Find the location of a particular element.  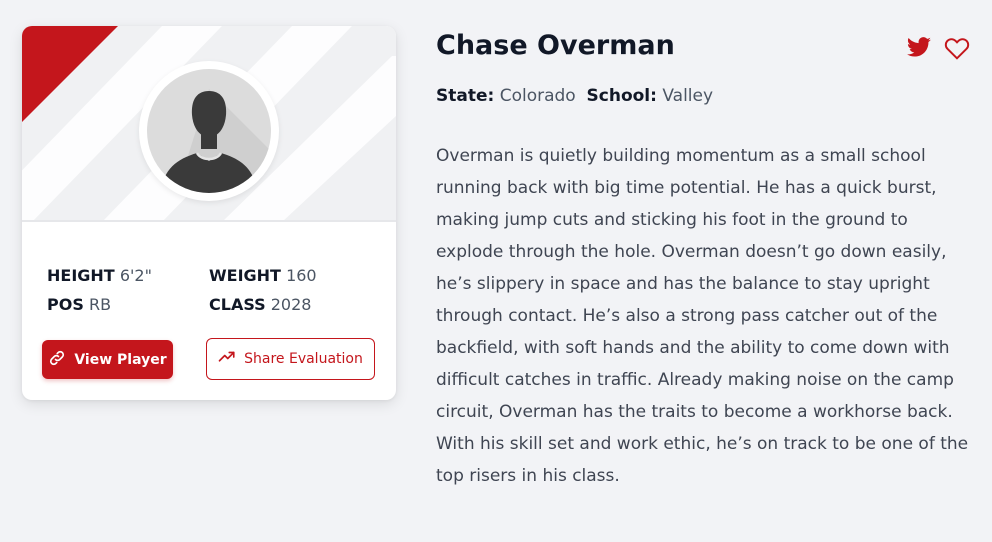

share-evaluation-button: Share Evaluation is located at coordinates (290, 359).